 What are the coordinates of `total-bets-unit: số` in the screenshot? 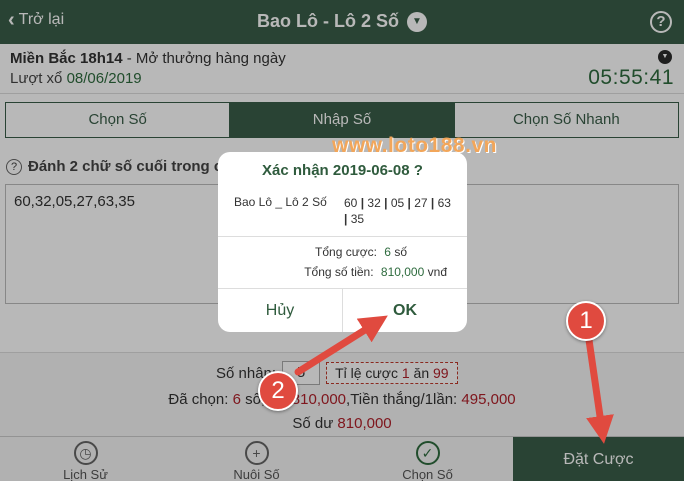 It's located at (400, 252).